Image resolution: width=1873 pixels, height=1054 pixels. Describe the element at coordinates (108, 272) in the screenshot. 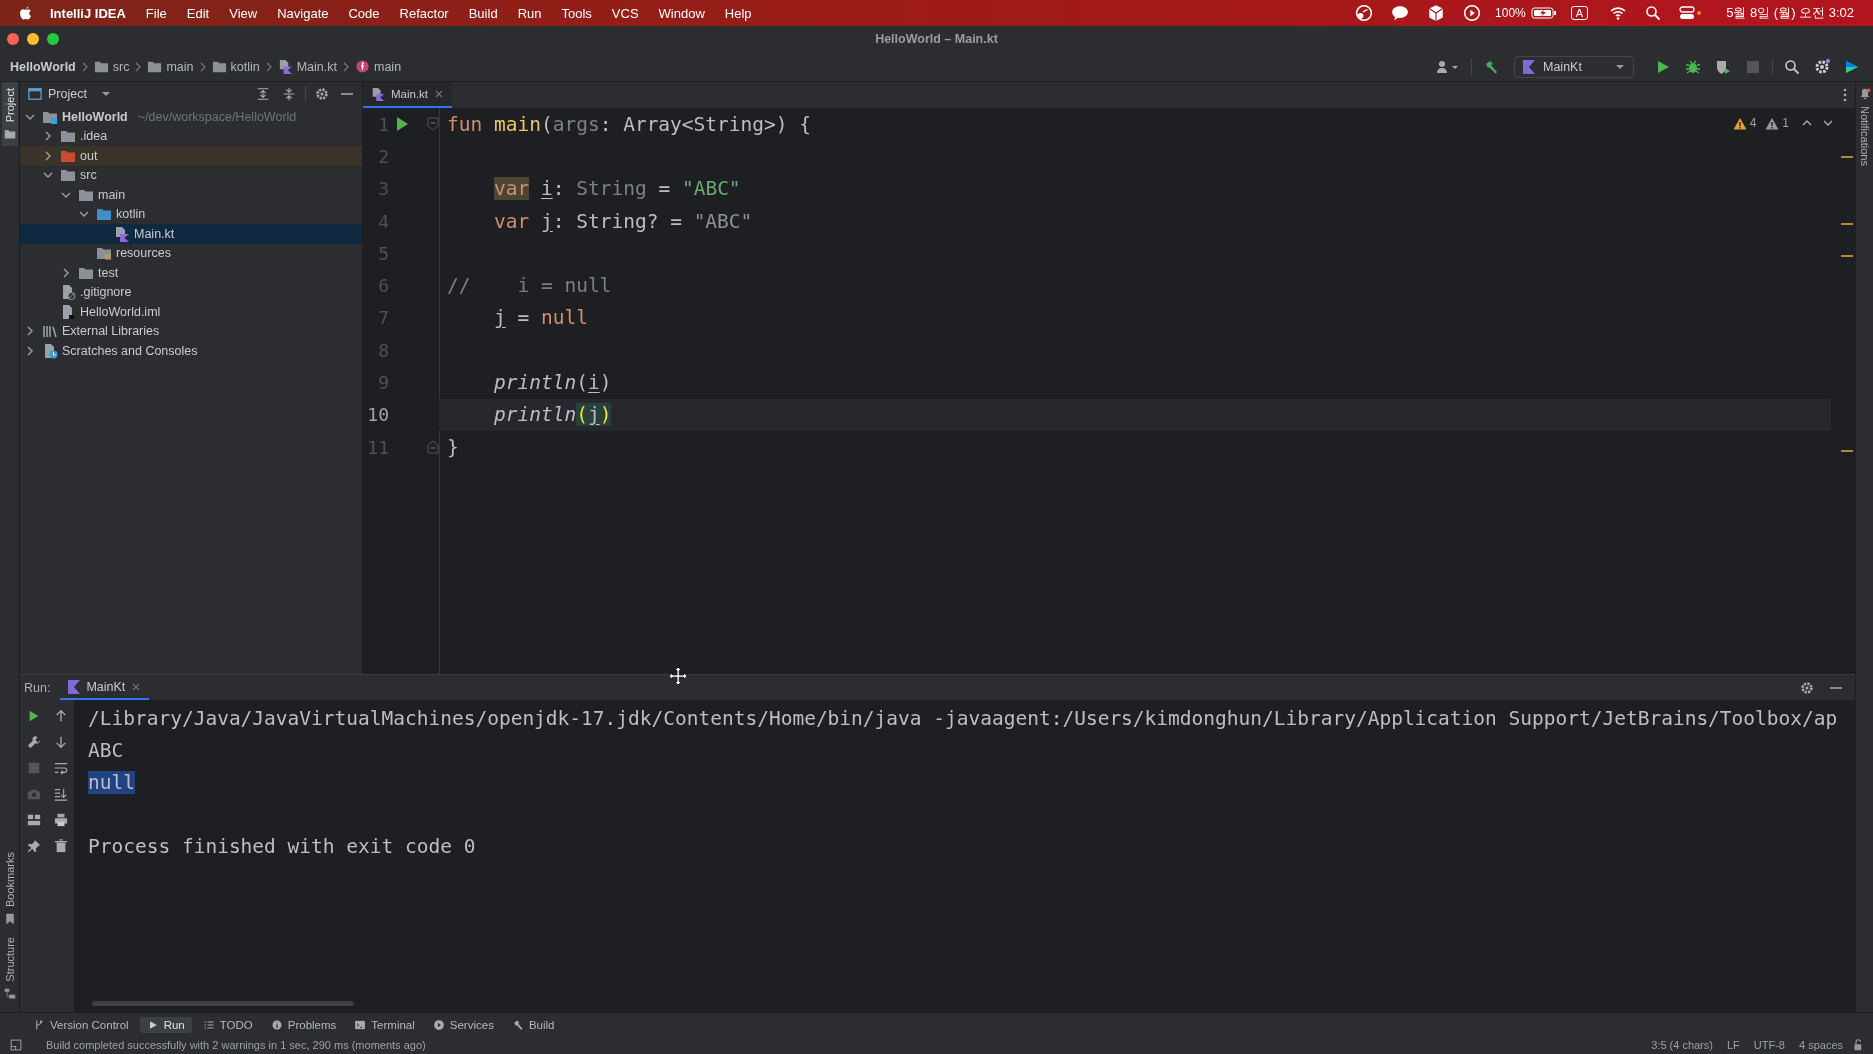

I see `tree-item: test` at that location.